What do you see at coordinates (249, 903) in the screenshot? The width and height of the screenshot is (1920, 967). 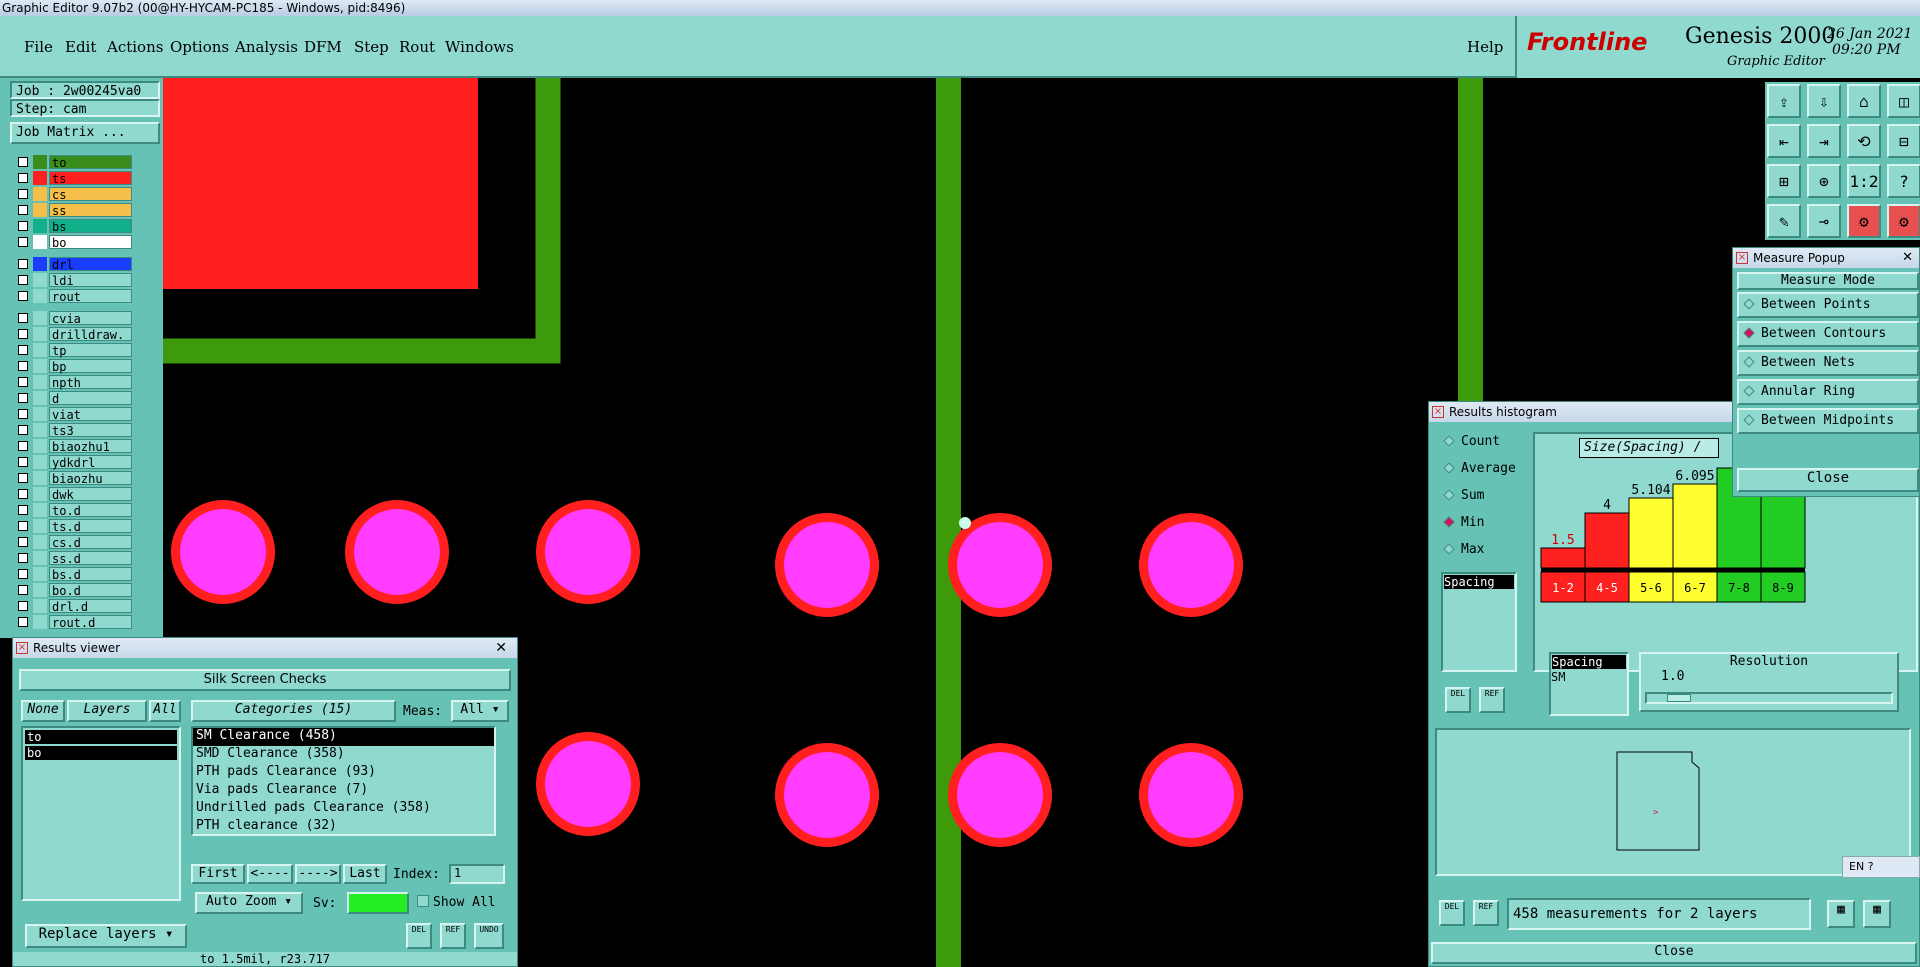 I see `auto-zoom-select: Auto Zoom ▾` at bounding box center [249, 903].